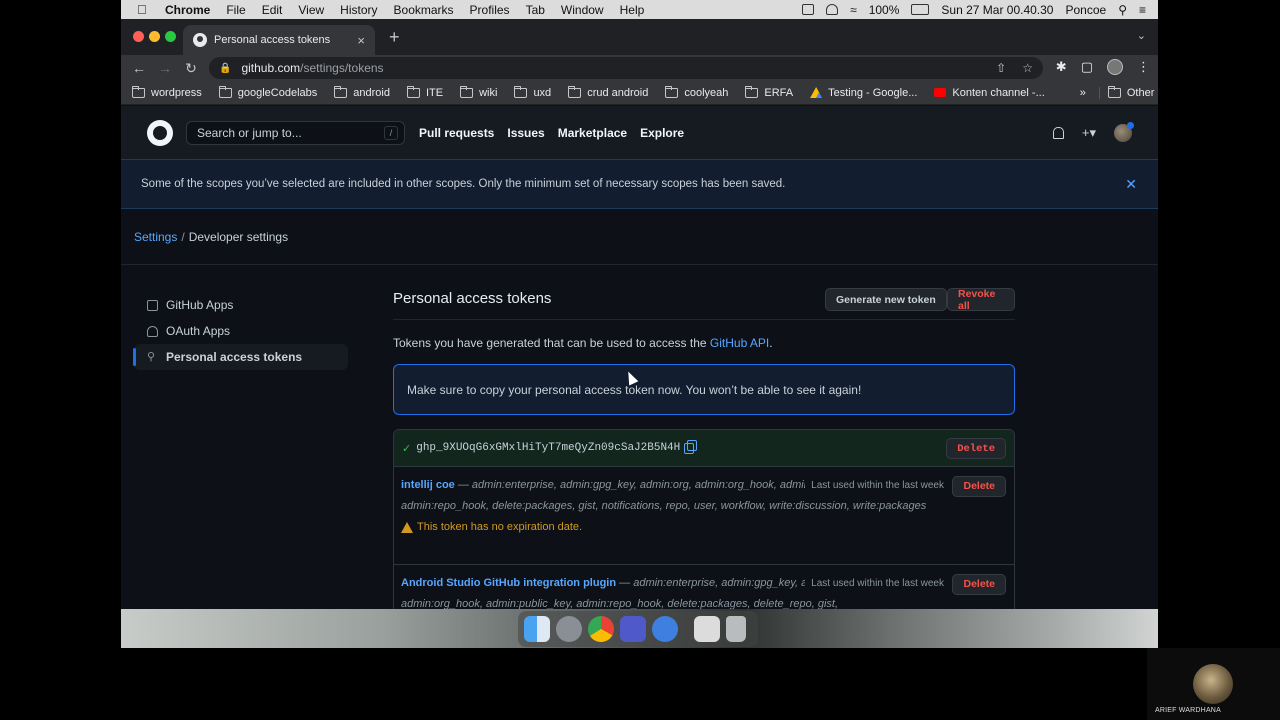  I want to click on chrome-icon, so click(601, 629).